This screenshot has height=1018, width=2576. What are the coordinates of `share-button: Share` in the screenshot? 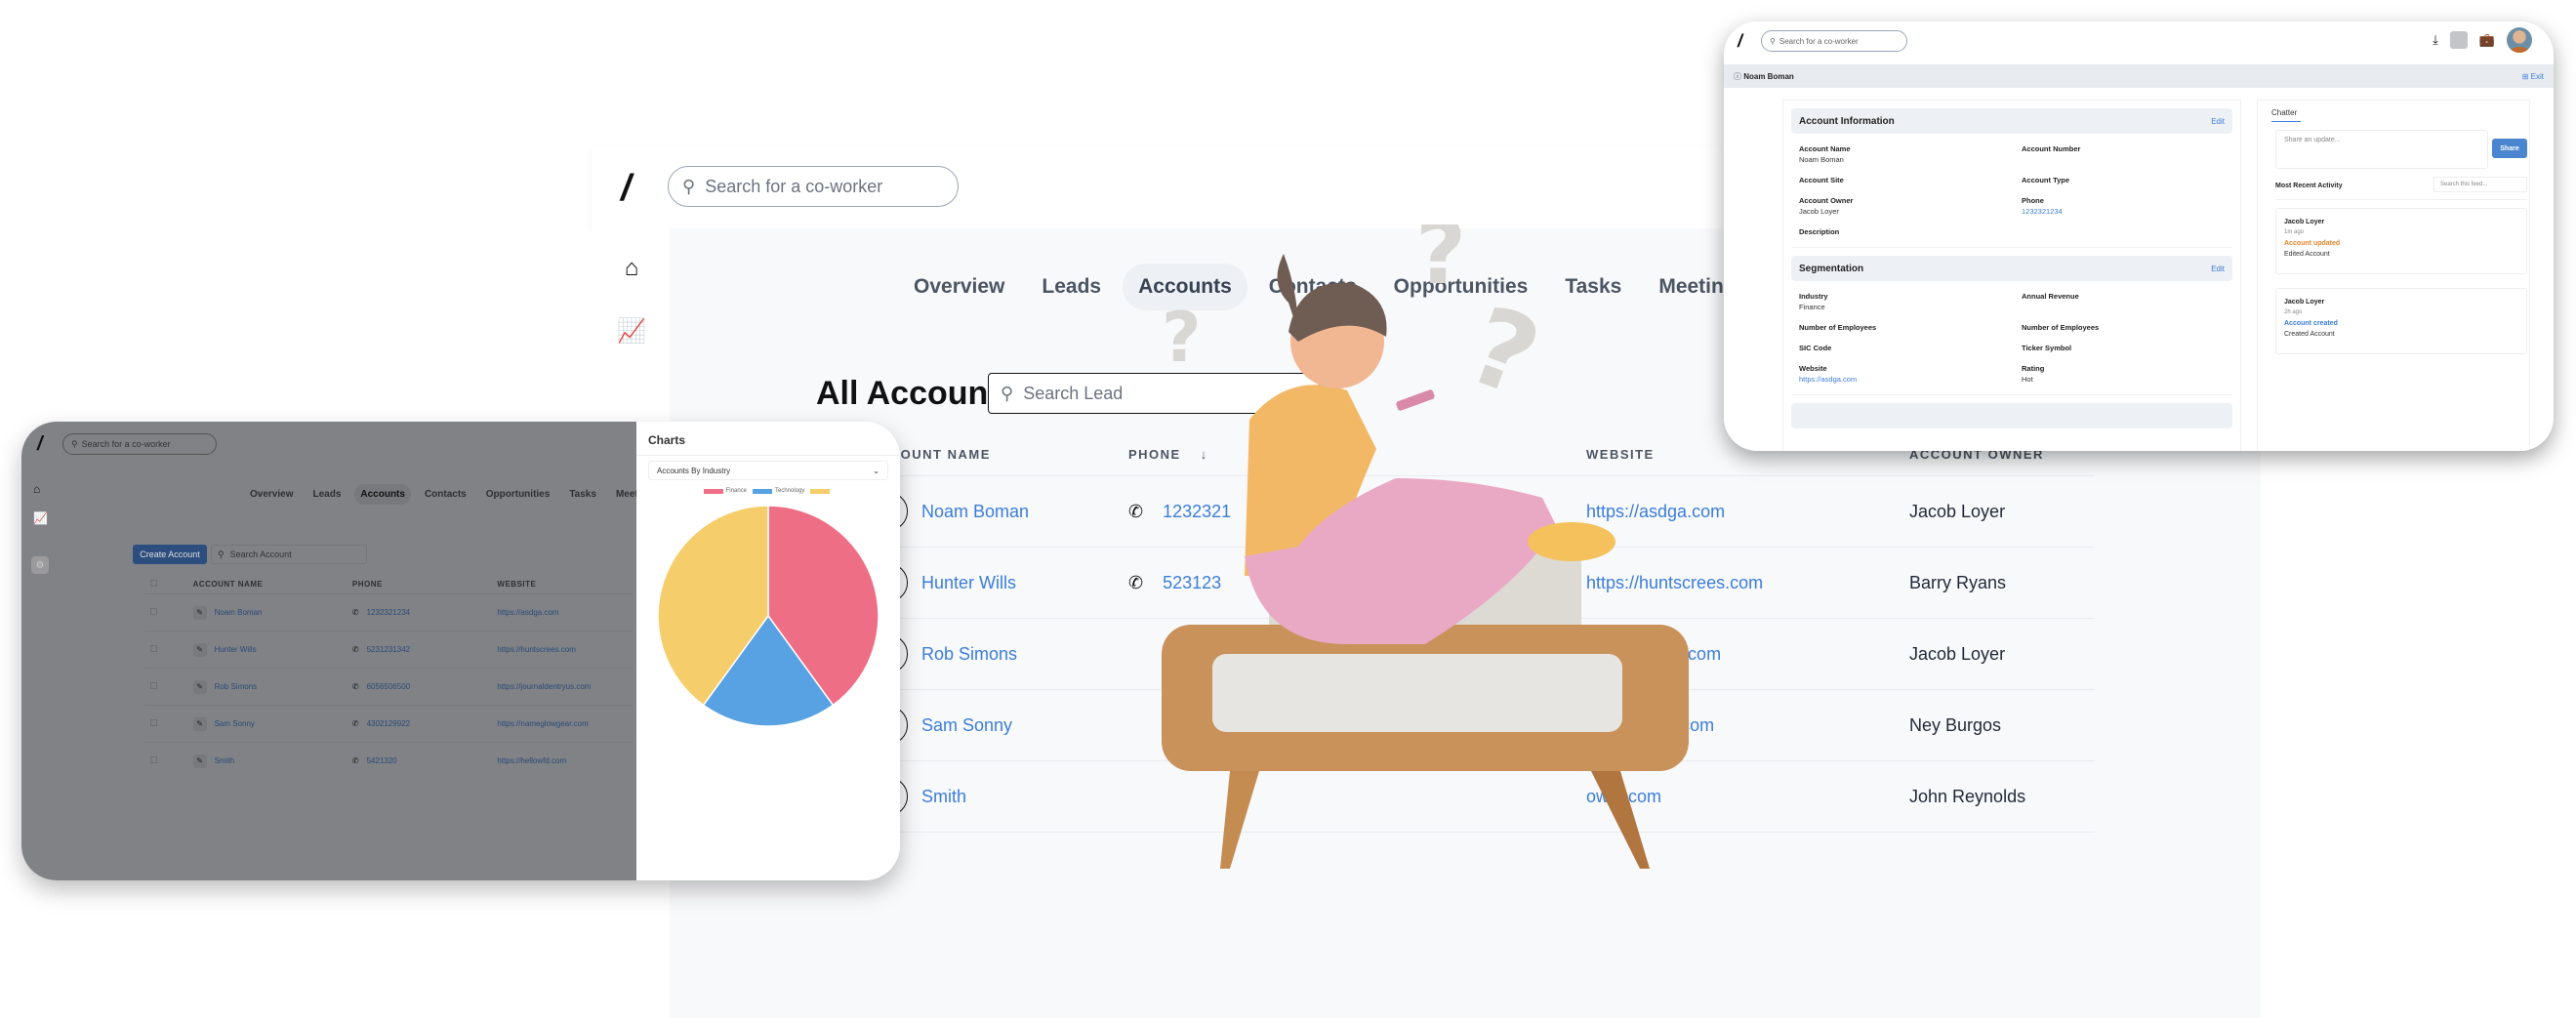 It's located at (2509, 148).